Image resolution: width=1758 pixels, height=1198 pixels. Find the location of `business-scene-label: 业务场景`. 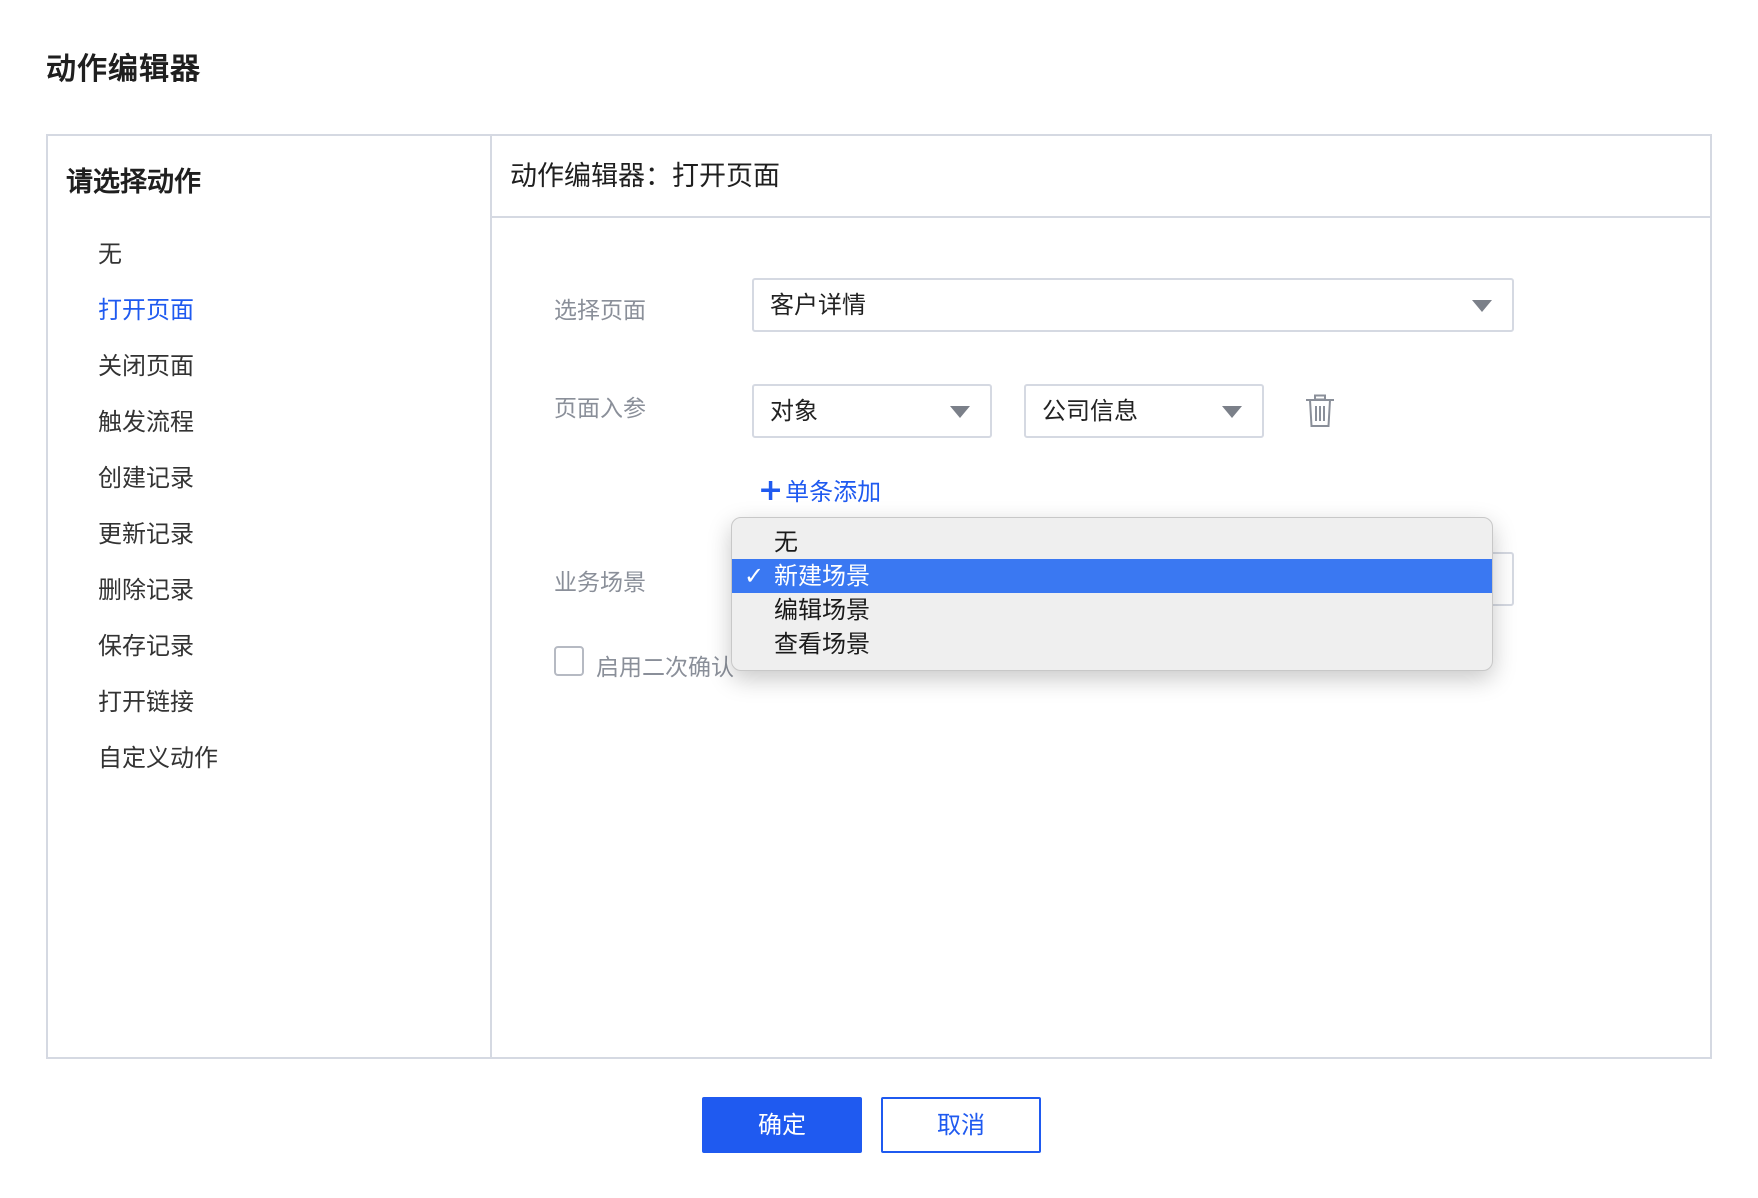

business-scene-label: 业务场景 is located at coordinates (600, 583).